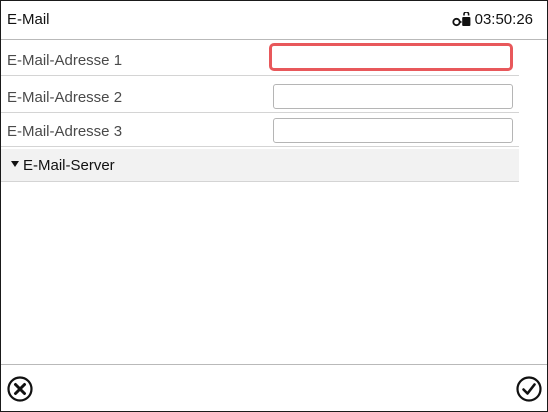 The image size is (548, 412). Describe the element at coordinates (391, 57) in the screenshot. I see `email-address-1-input` at that location.